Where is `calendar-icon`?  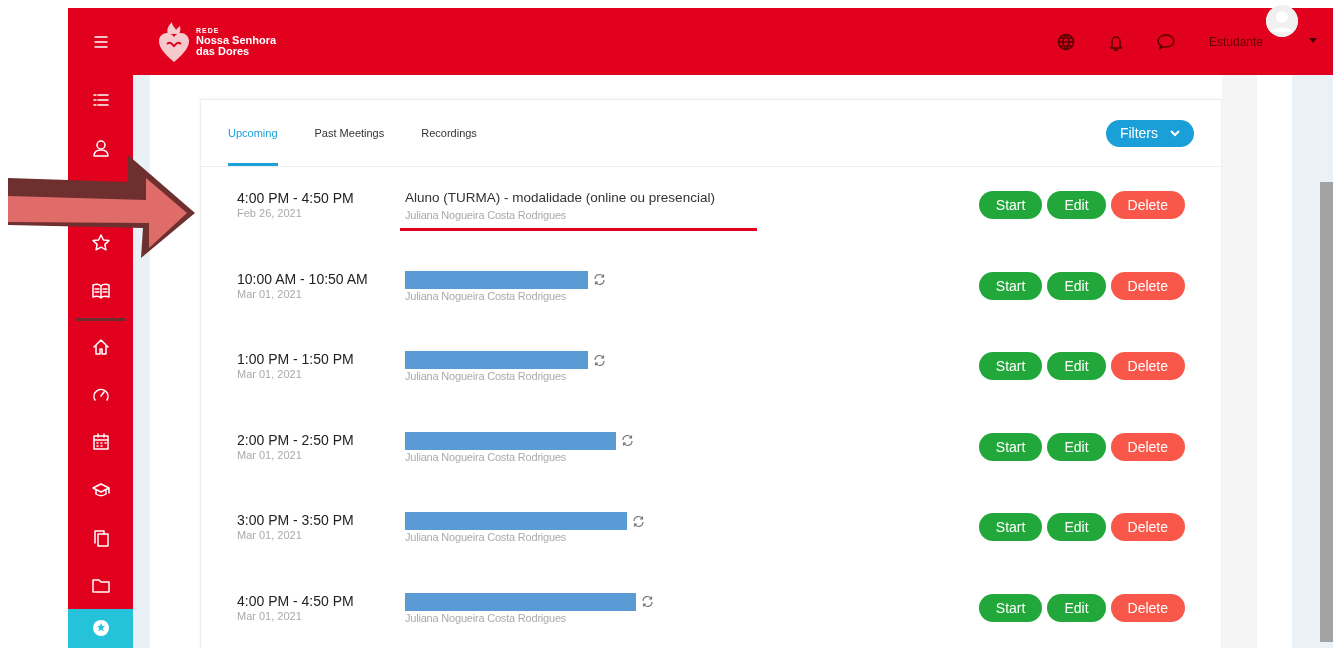
calendar-icon is located at coordinates (100, 442).